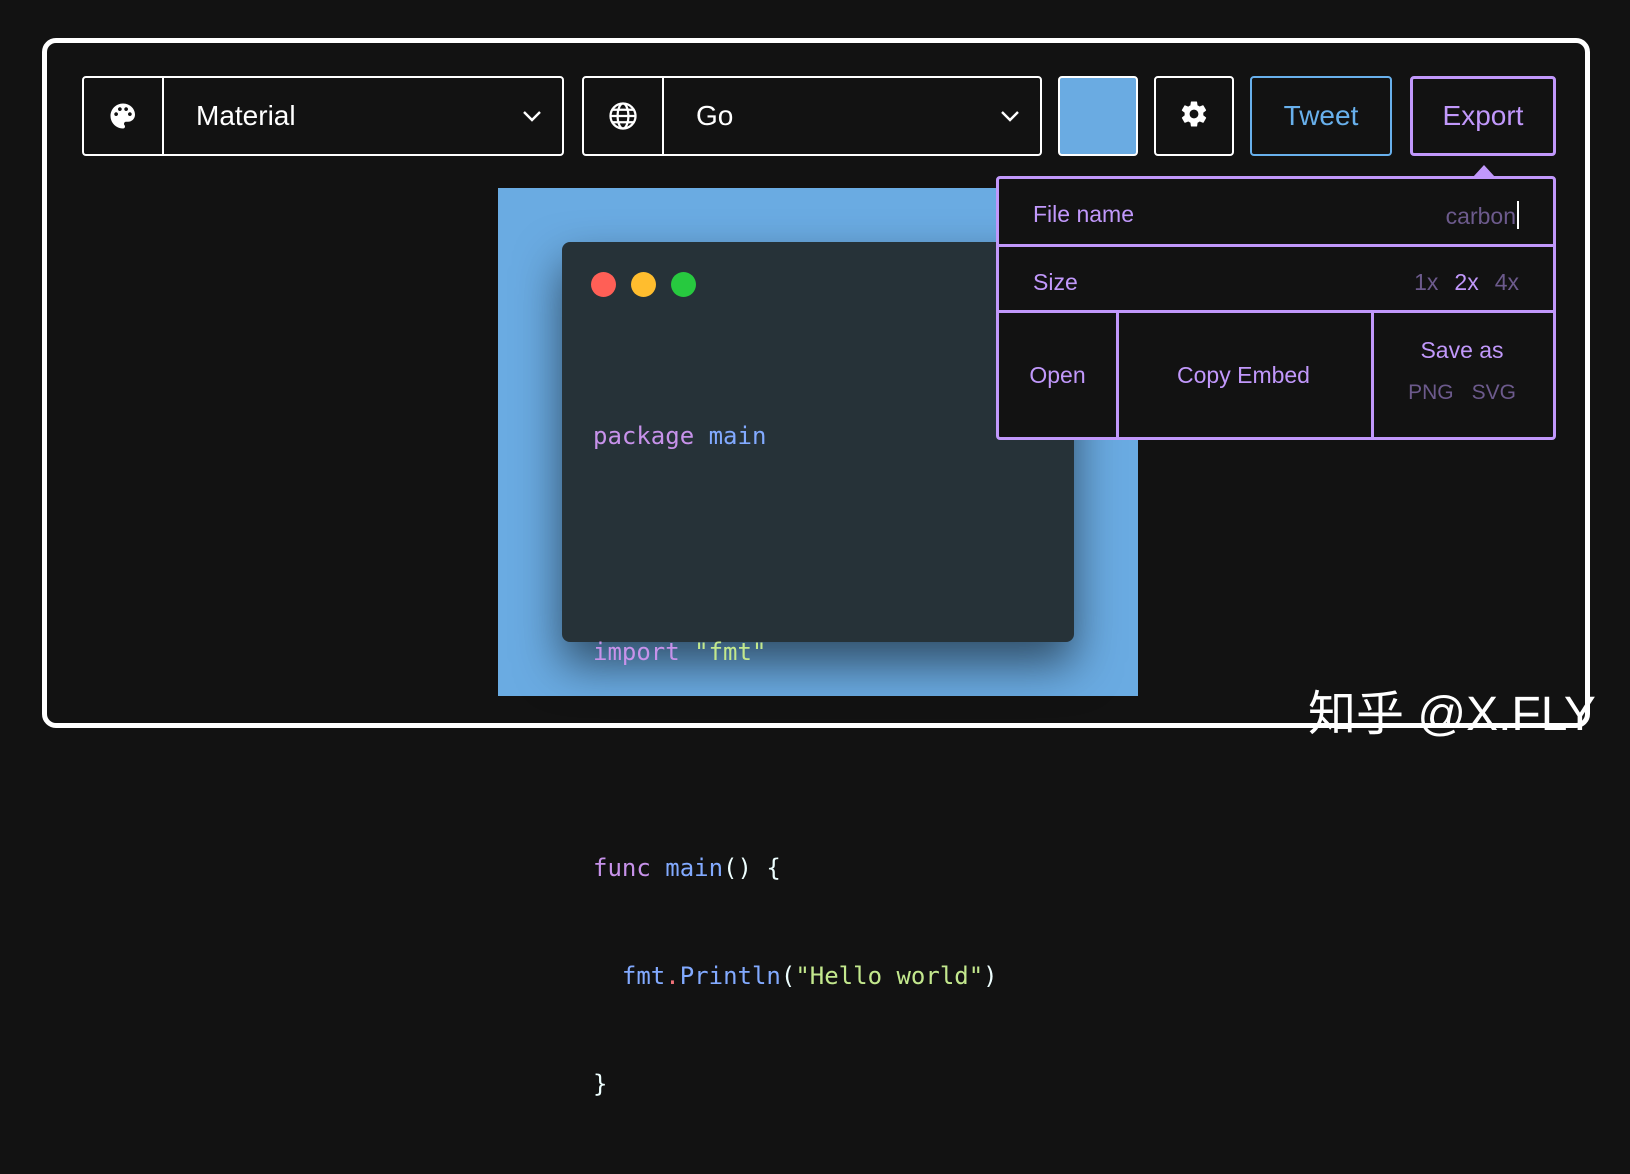 Image resolution: width=1630 pixels, height=1174 pixels. Describe the element at coordinates (812, 116) in the screenshot. I see `language-dropdown: Go` at that location.